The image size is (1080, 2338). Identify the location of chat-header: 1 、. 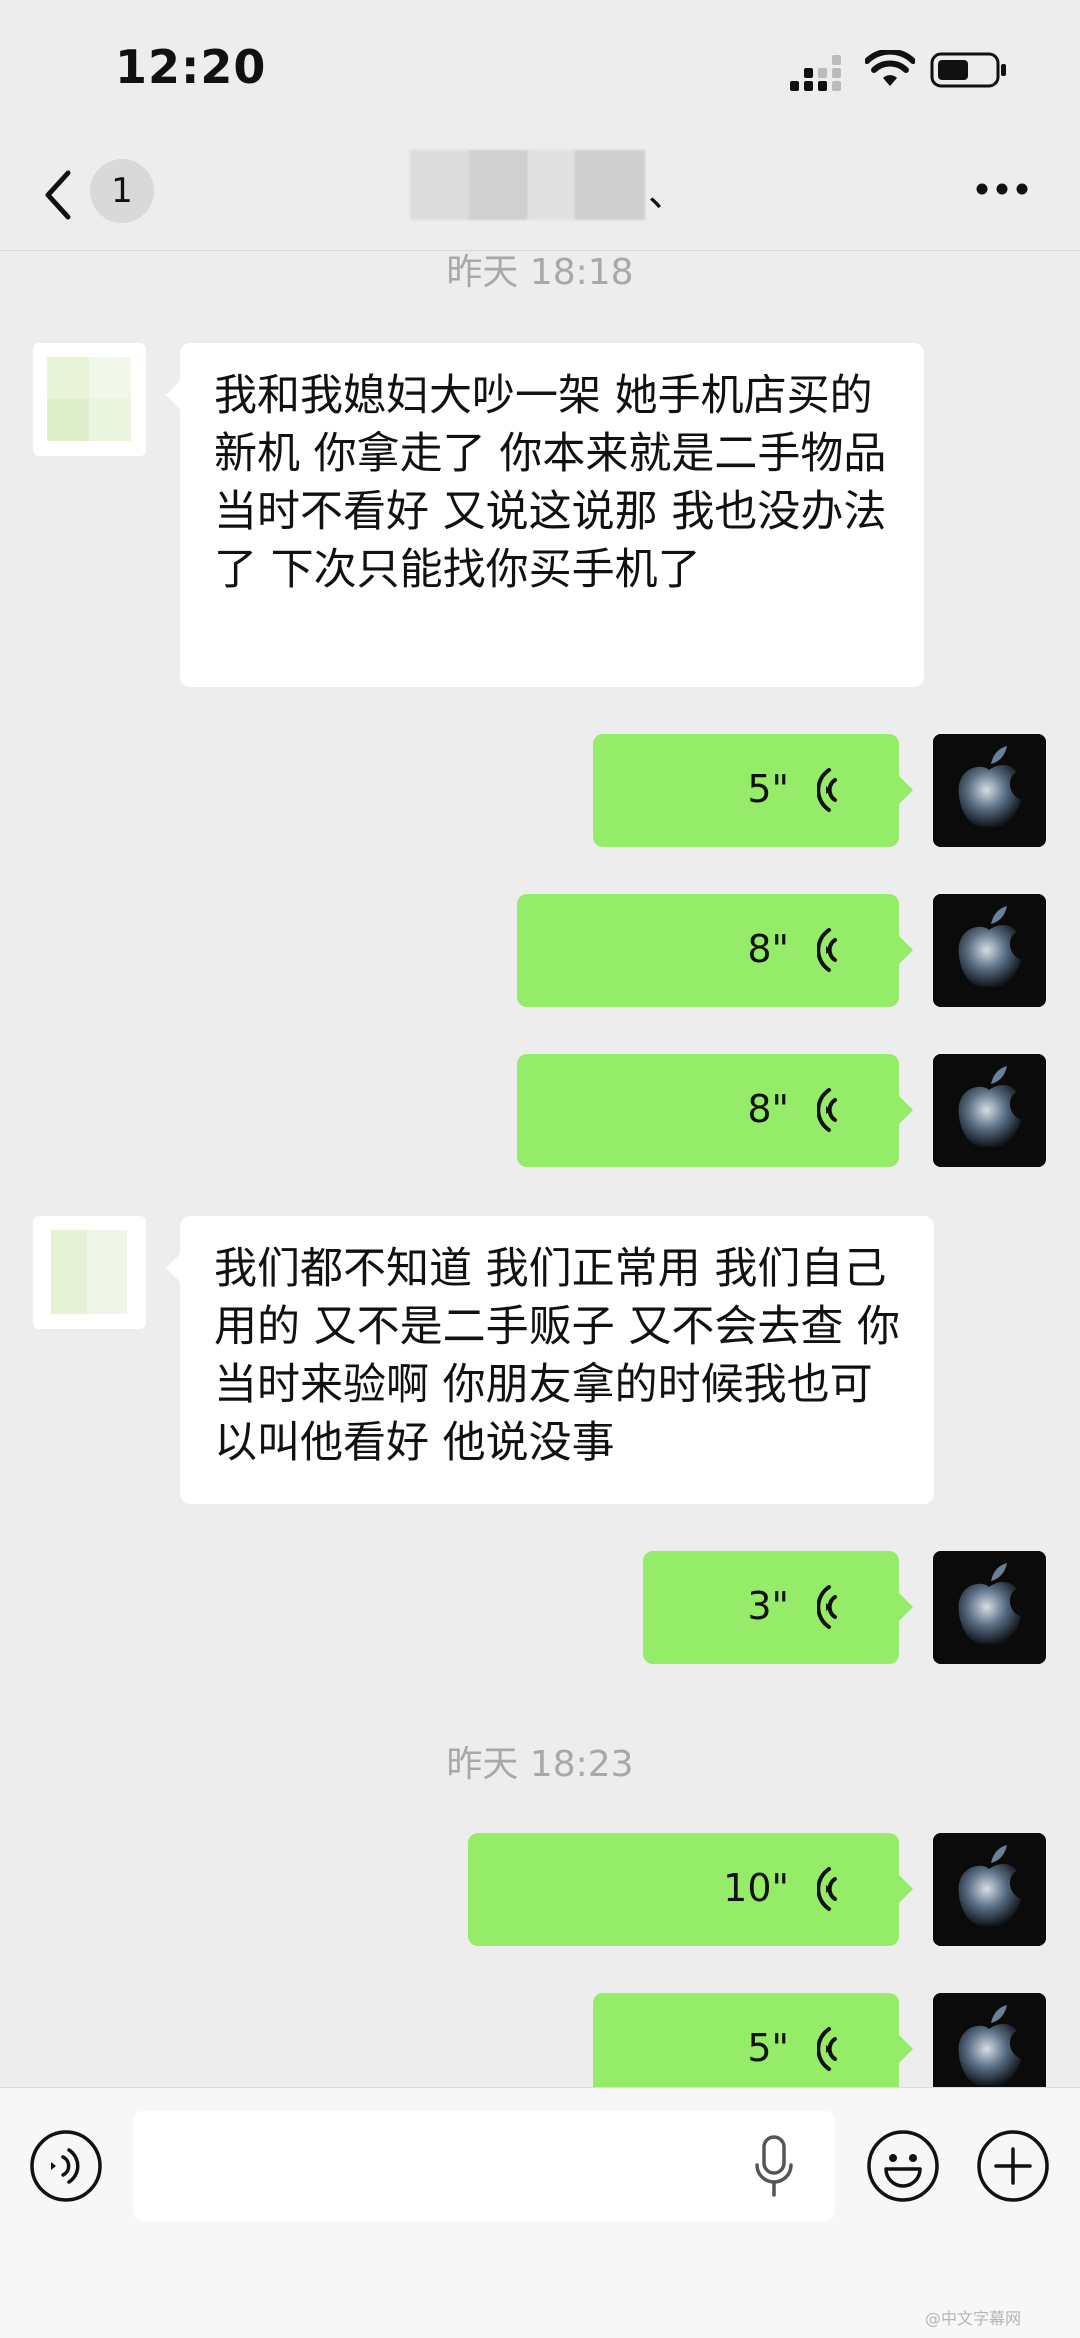
(540, 195).